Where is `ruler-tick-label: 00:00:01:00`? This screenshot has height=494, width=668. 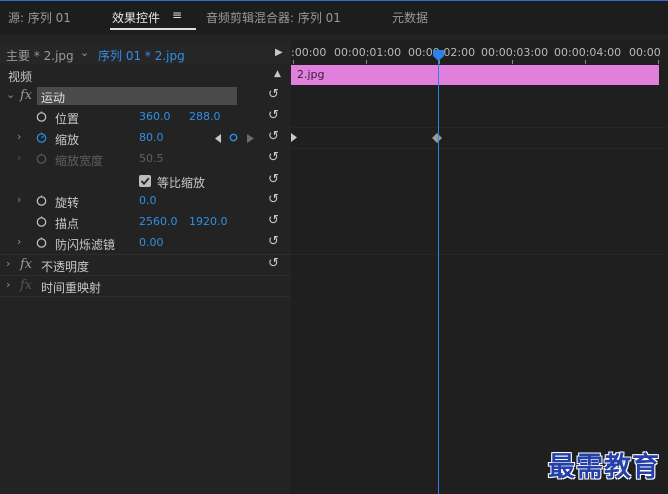
ruler-tick-label: 00:00:01:00 is located at coordinates (368, 52).